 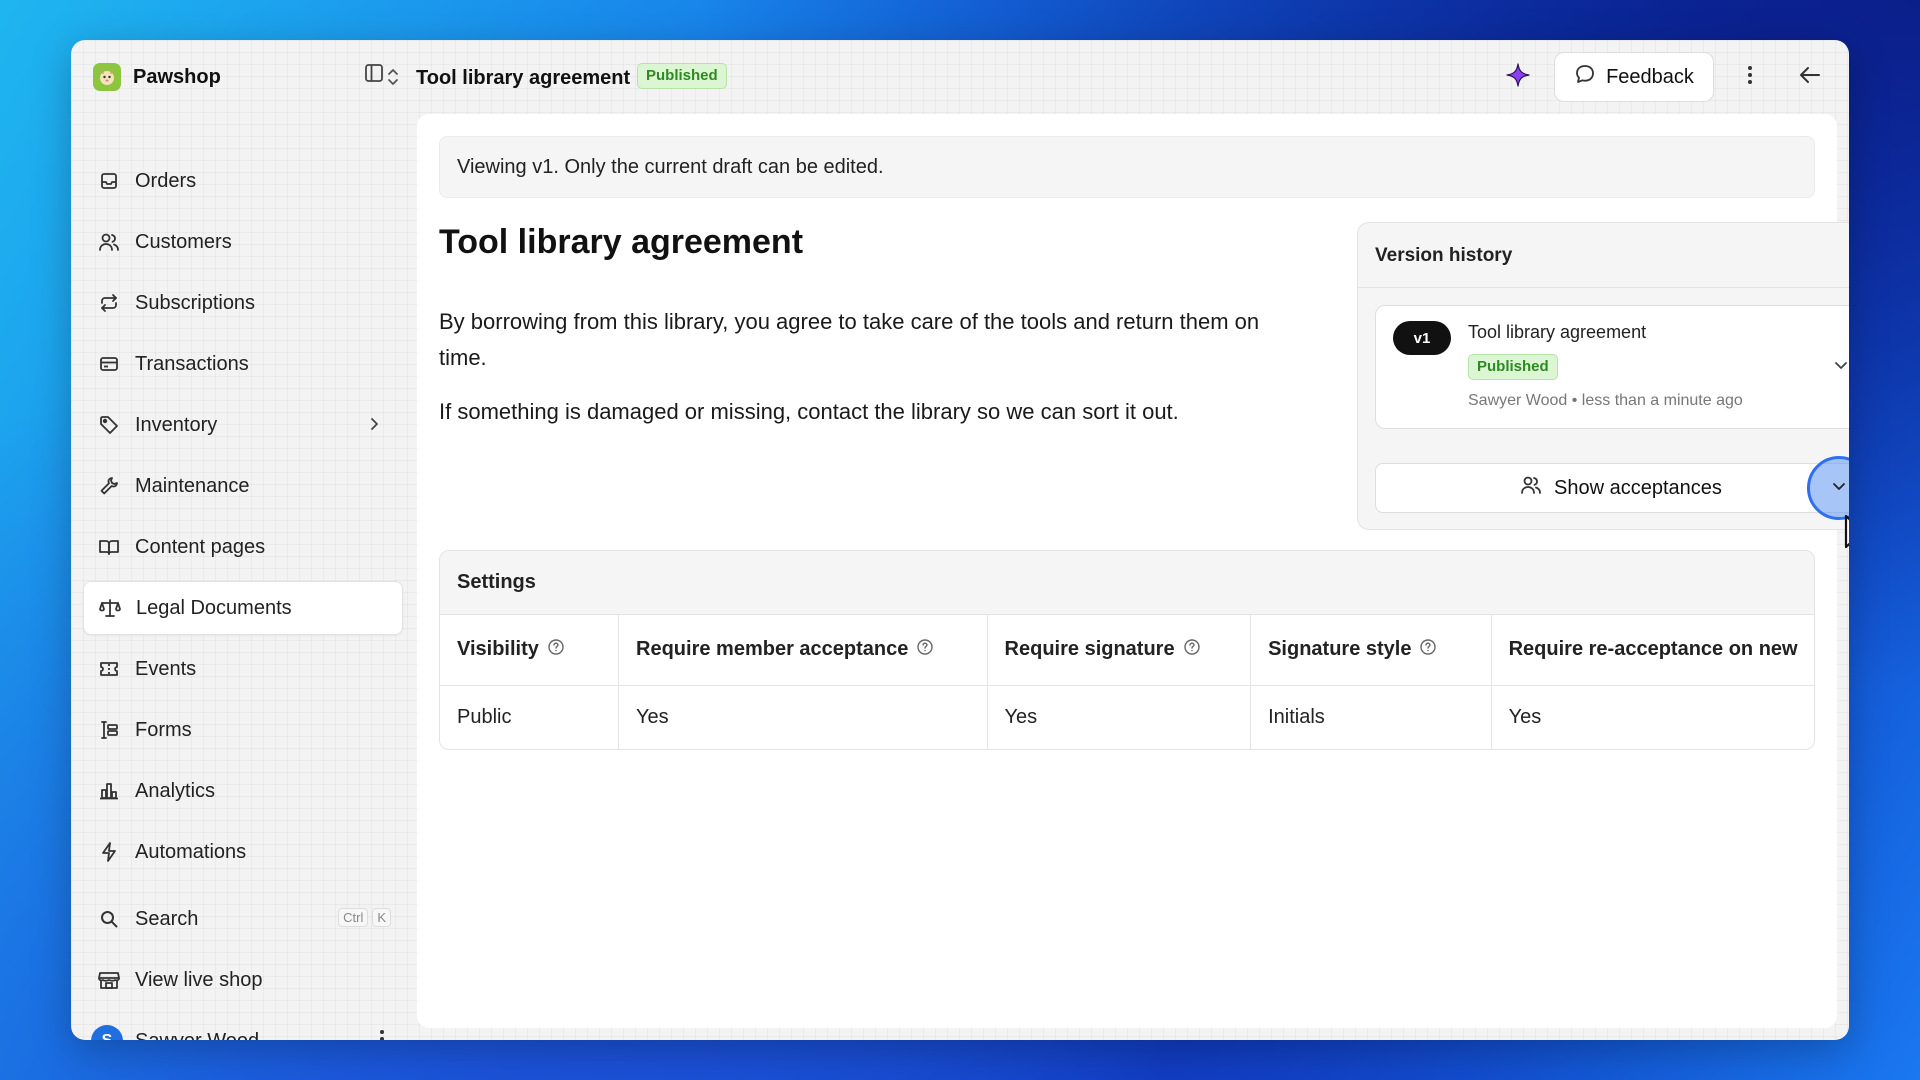 I want to click on sidebar-item-events: Events, so click(x=243, y=669).